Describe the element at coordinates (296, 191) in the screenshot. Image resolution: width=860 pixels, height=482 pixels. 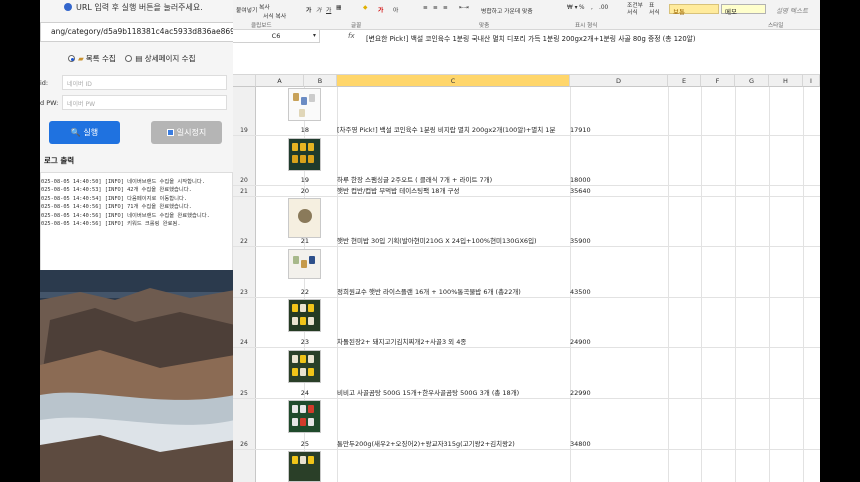
I see `cell-a: 20` at that location.